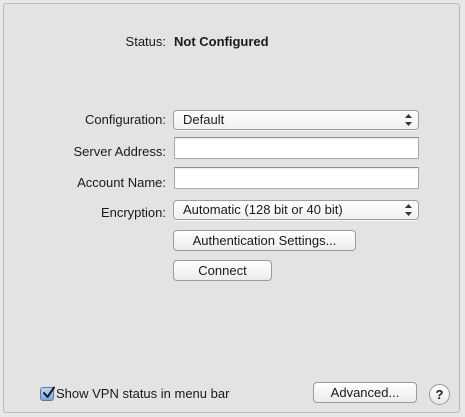  I want to click on server-address-field, so click(296, 148).